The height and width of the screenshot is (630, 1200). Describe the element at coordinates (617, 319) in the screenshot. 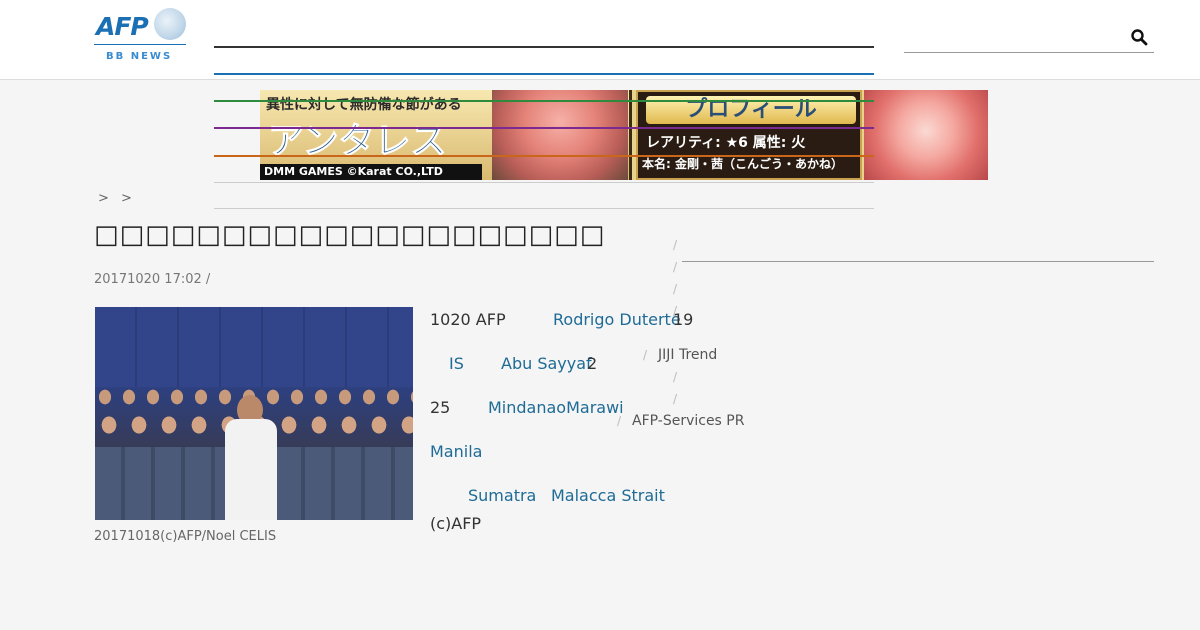

I see `tag-link: Rodrigo Duterte` at that location.